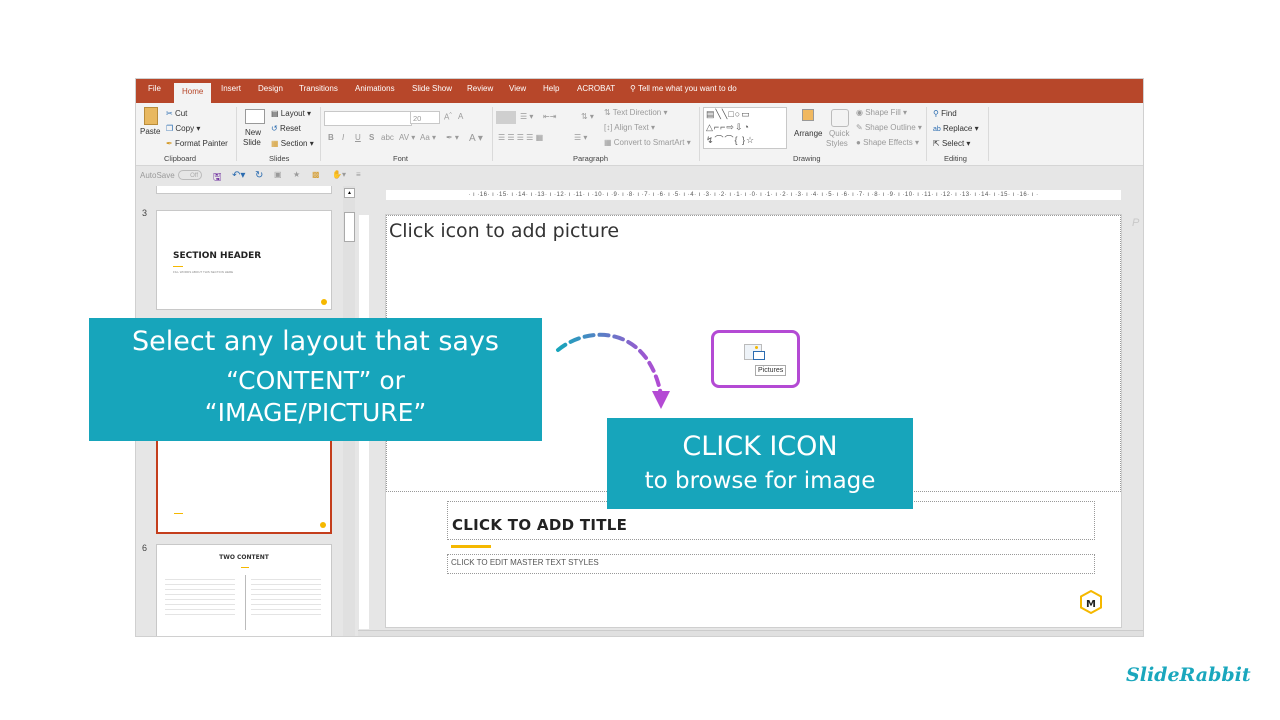 This screenshot has width=1280, height=720. I want to click on quick-access-toolbar: AutoSave Off 🖫 ↶▾ ↻ ▣ ★ ▩ ✋▾ ≡, so click(639, 176).